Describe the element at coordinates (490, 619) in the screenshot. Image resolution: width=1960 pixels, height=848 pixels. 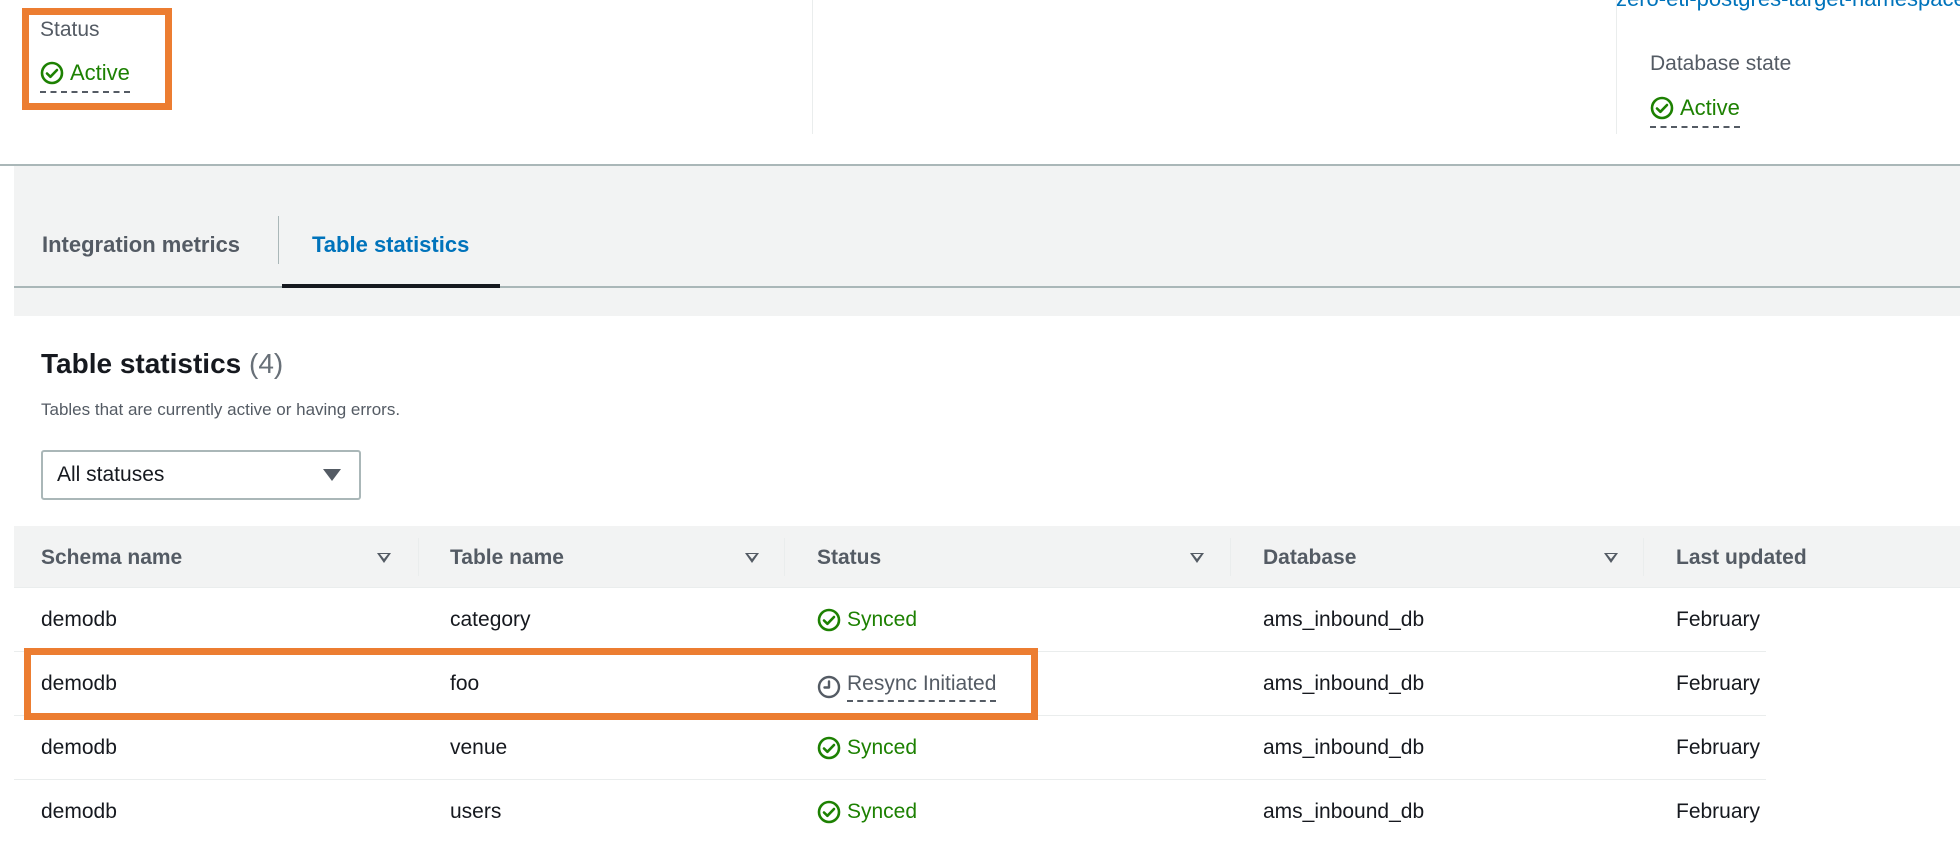
I see `cell-table: category` at that location.